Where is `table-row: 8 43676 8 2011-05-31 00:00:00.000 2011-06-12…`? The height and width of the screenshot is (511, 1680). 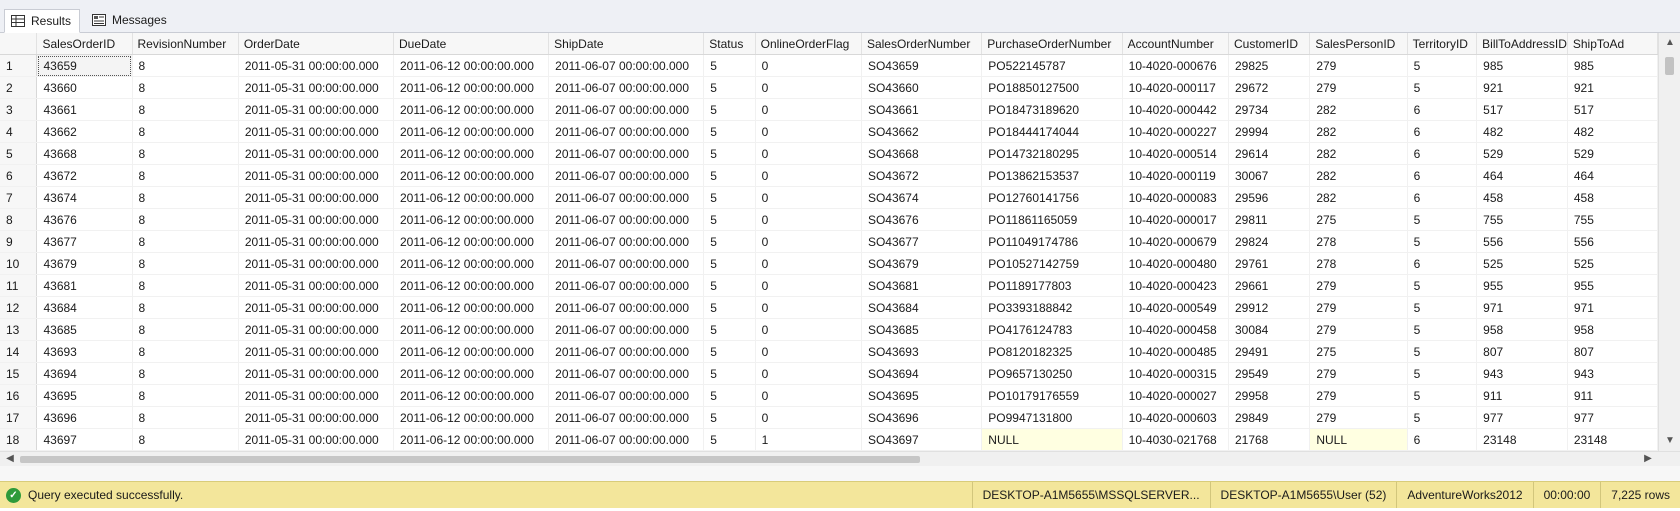 table-row: 8 43676 8 2011-05-31 00:00:00.000 2011-06-12… is located at coordinates (829, 219).